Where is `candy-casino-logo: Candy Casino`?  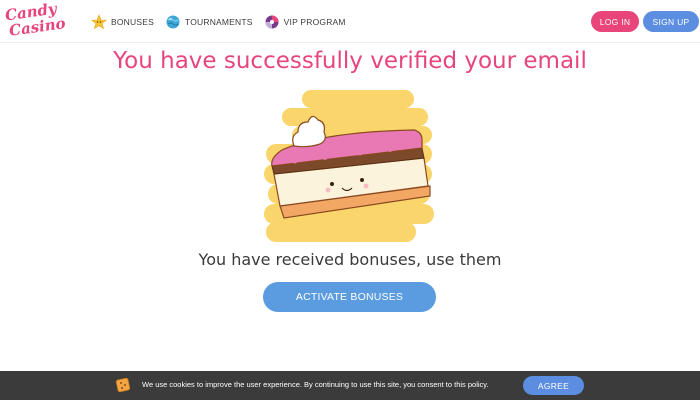
candy-casino-logo: Candy Casino is located at coordinates (34, 20).